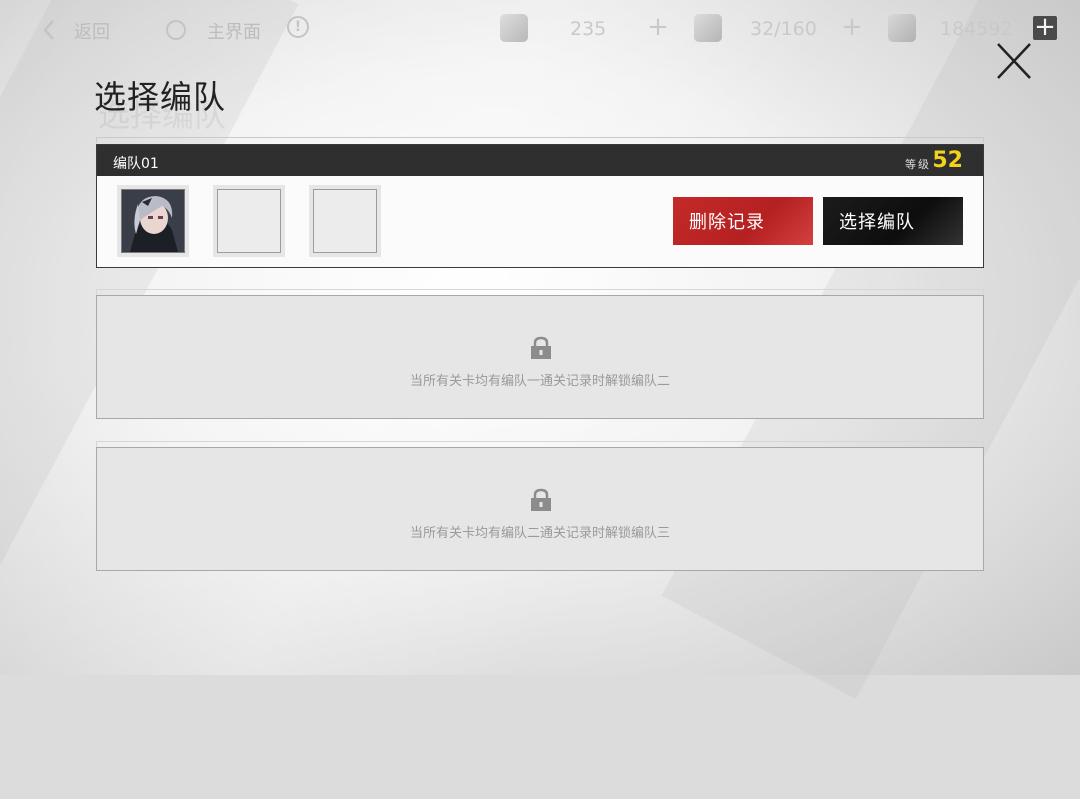 This screenshot has width=1080, height=799. What do you see at coordinates (743, 221) in the screenshot?
I see `delete-record-button: 删除记录` at bounding box center [743, 221].